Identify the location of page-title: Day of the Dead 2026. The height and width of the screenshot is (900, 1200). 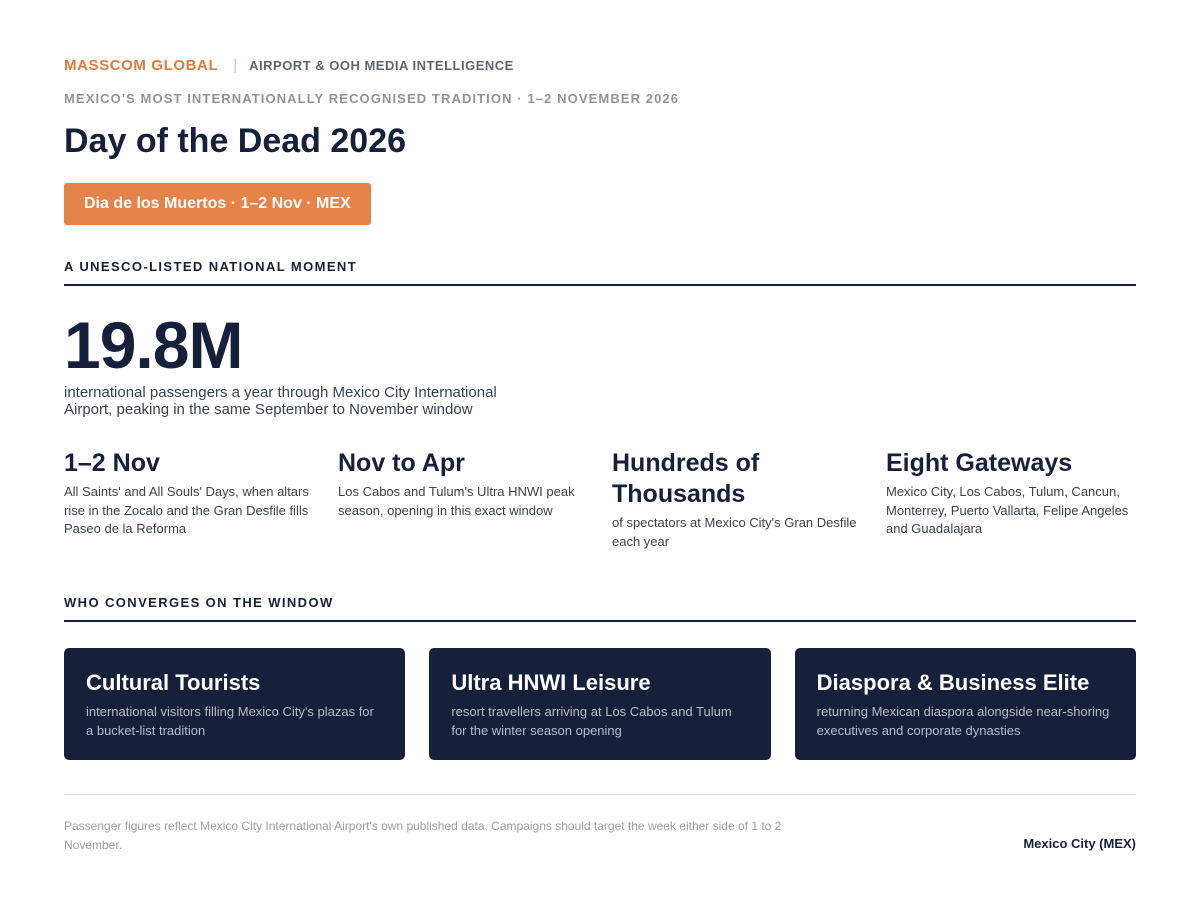
(235, 141).